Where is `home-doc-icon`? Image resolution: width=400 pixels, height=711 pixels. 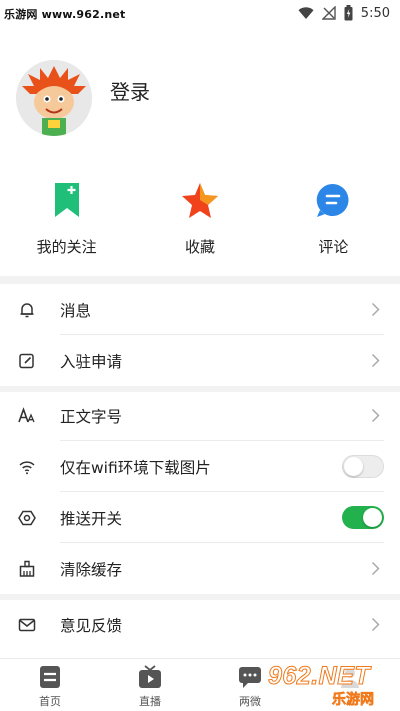
home-doc-icon is located at coordinates (50, 677).